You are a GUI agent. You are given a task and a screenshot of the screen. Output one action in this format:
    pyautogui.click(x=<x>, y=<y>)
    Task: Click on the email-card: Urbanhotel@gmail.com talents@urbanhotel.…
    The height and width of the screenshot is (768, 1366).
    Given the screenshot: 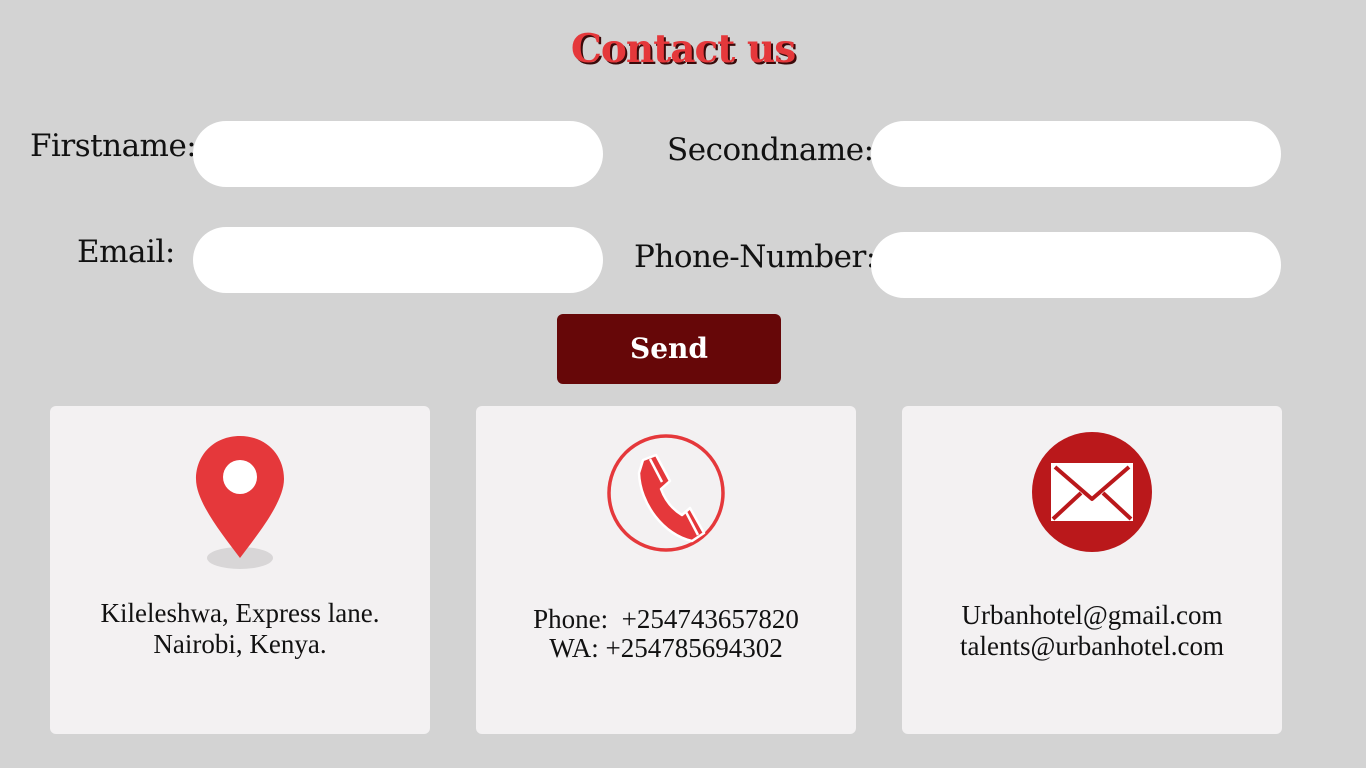 What is the action you would take?
    pyautogui.click(x=1092, y=570)
    